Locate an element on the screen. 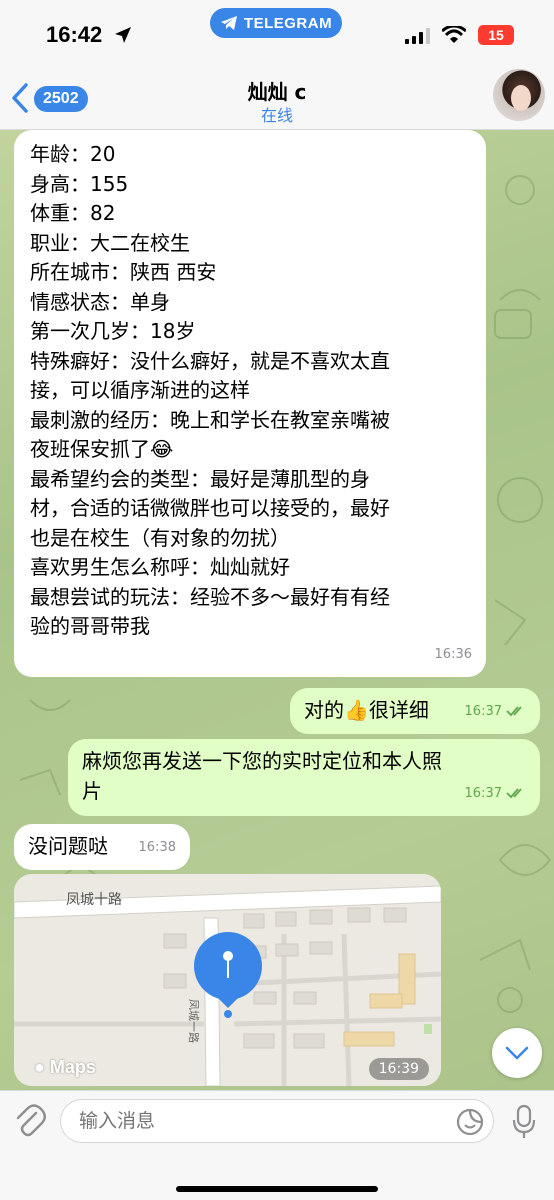  message-time: 16:39 is located at coordinates (398, 1069).